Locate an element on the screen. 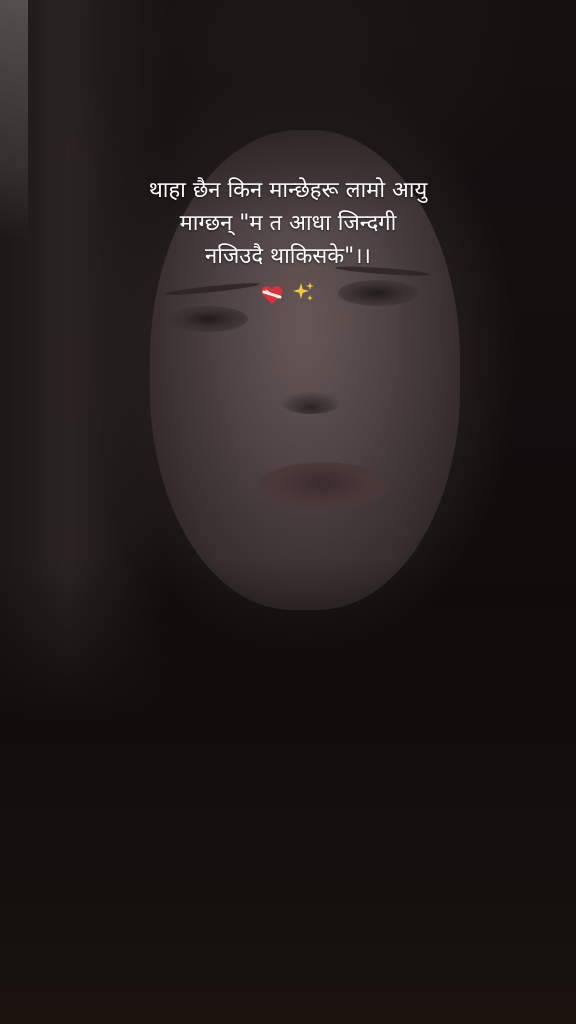  nose is located at coordinates (311, 403).